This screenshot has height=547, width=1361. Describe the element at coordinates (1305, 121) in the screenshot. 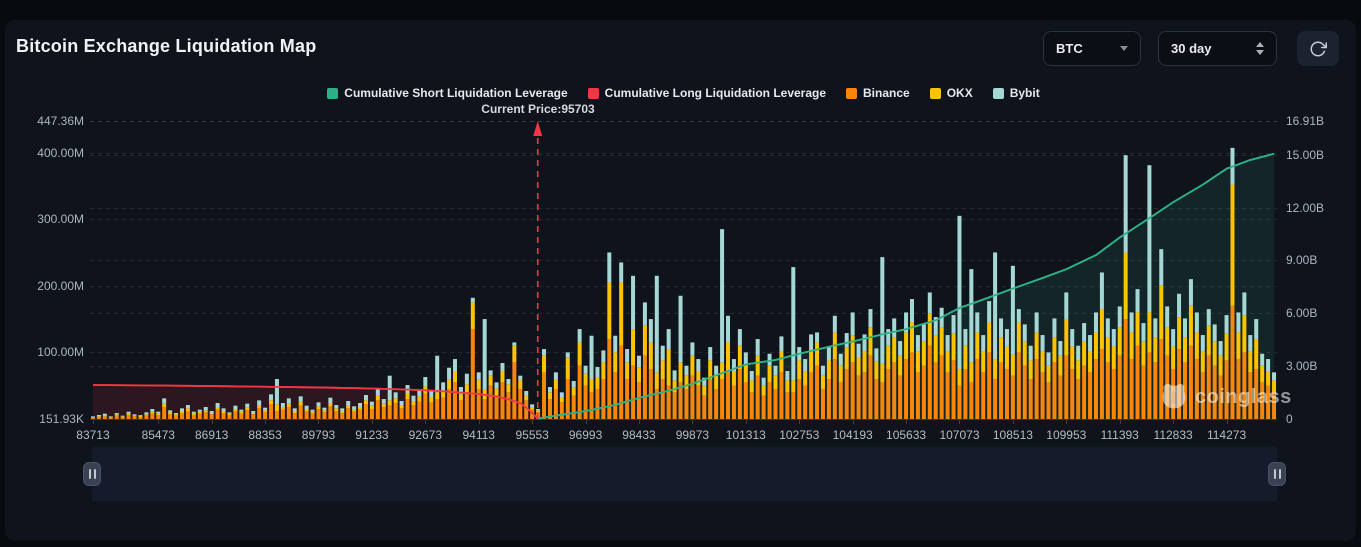

I see `y-axis-label: 16.91B` at that location.